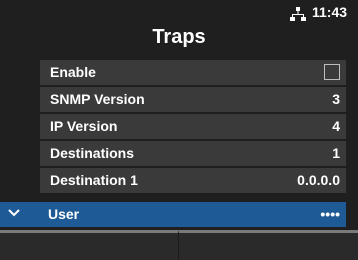  What do you see at coordinates (193, 99) in the screenshot?
I see `menu-item-snmp-version: SNMP Version 3` at bounding box center [193, 99].